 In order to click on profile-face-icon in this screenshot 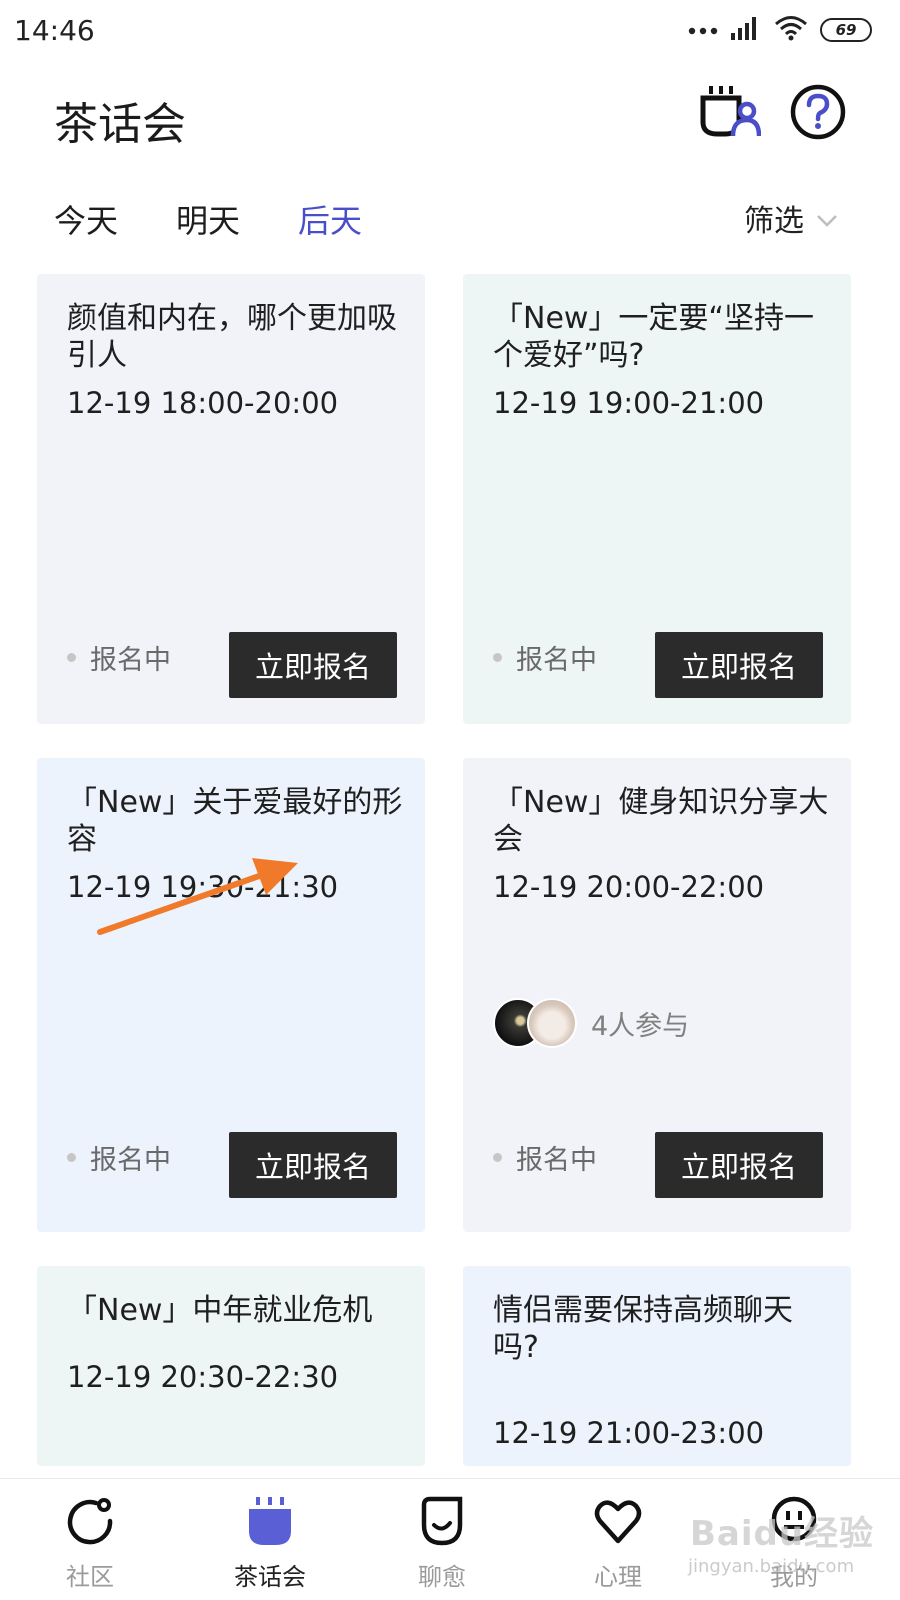, I will do `click(794, 1521)`.